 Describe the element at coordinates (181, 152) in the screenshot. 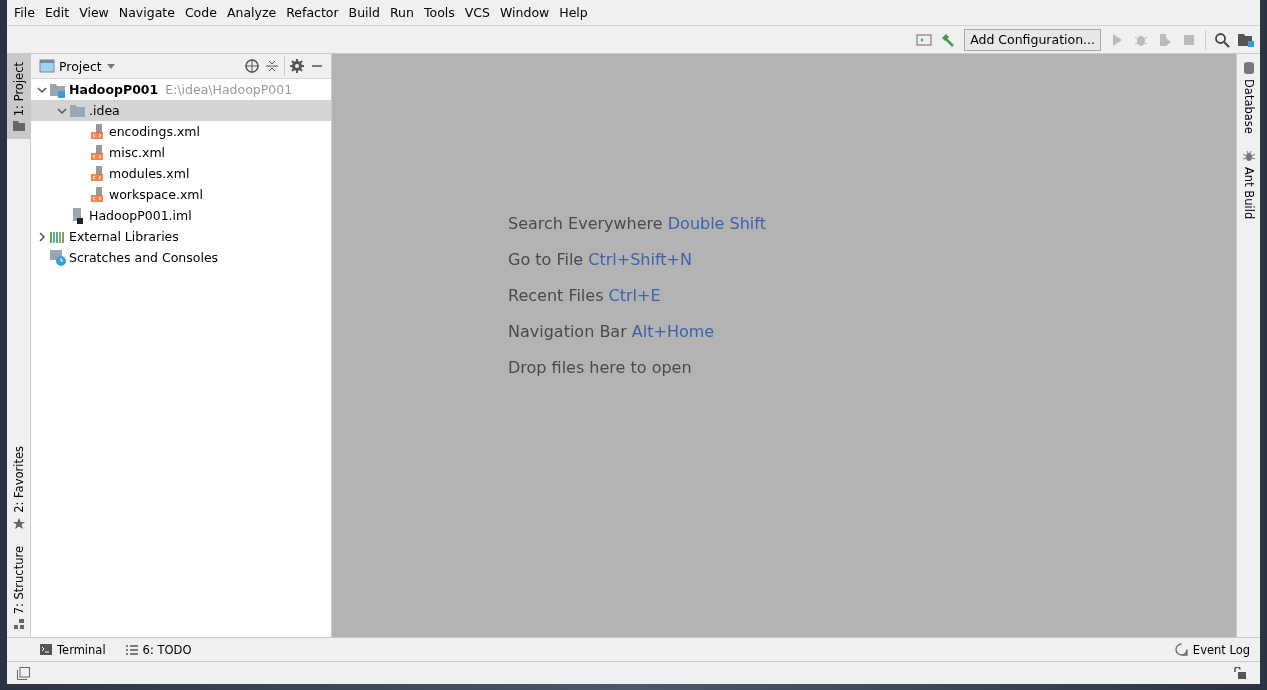

I see `tree-item: misc.xml` at that location.